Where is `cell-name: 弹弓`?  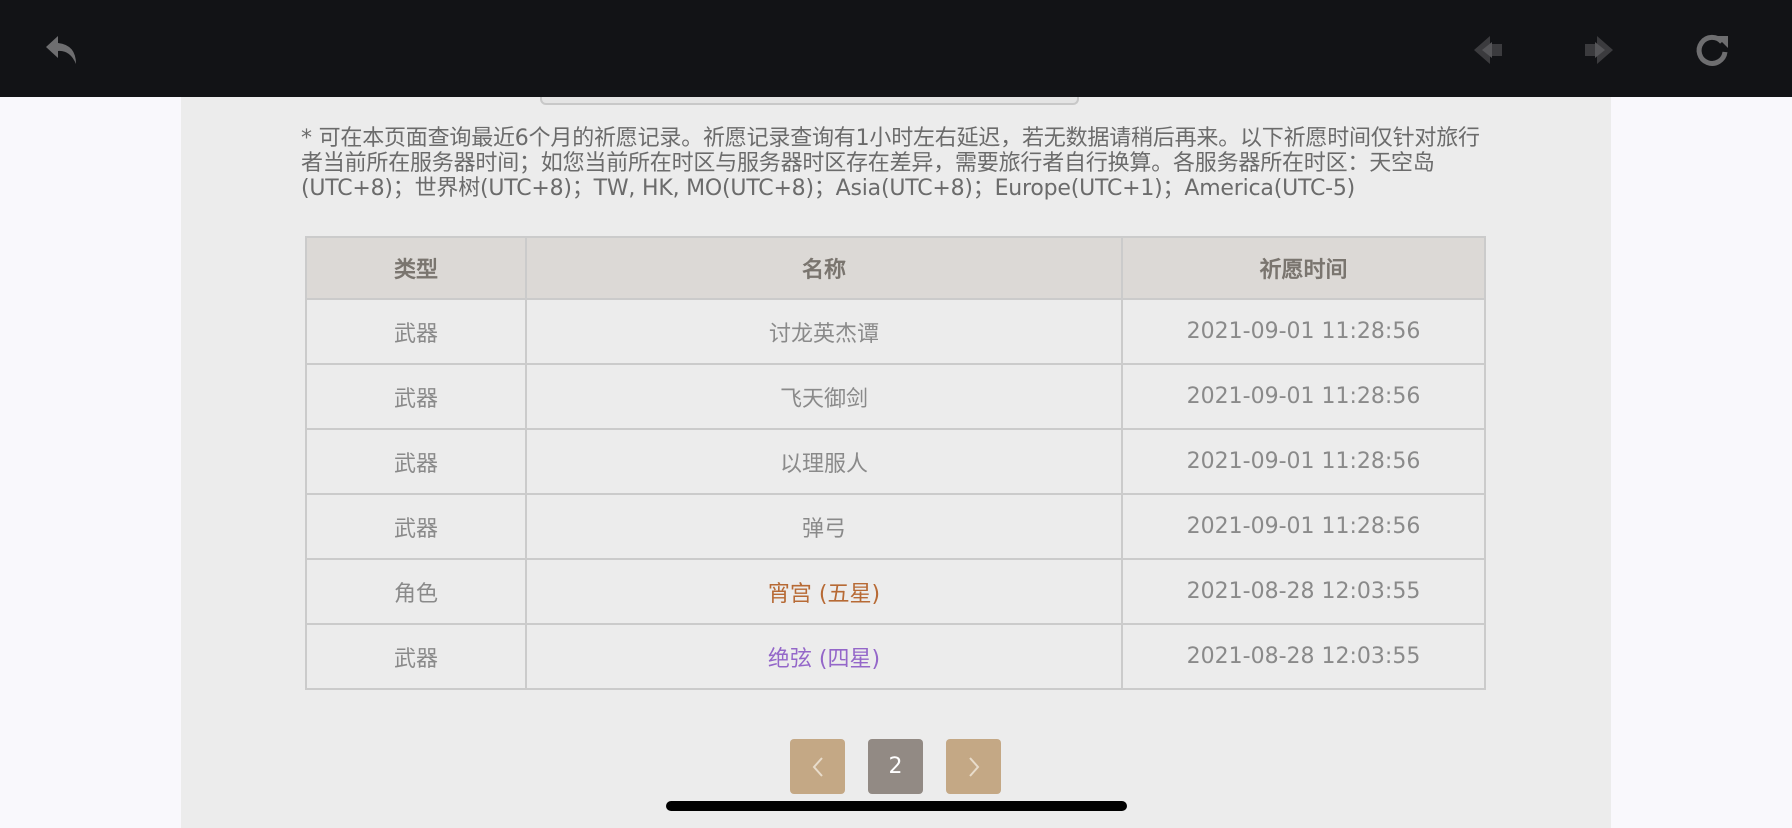
cell-name: 弹弓 is located at coordinates (824, 526).